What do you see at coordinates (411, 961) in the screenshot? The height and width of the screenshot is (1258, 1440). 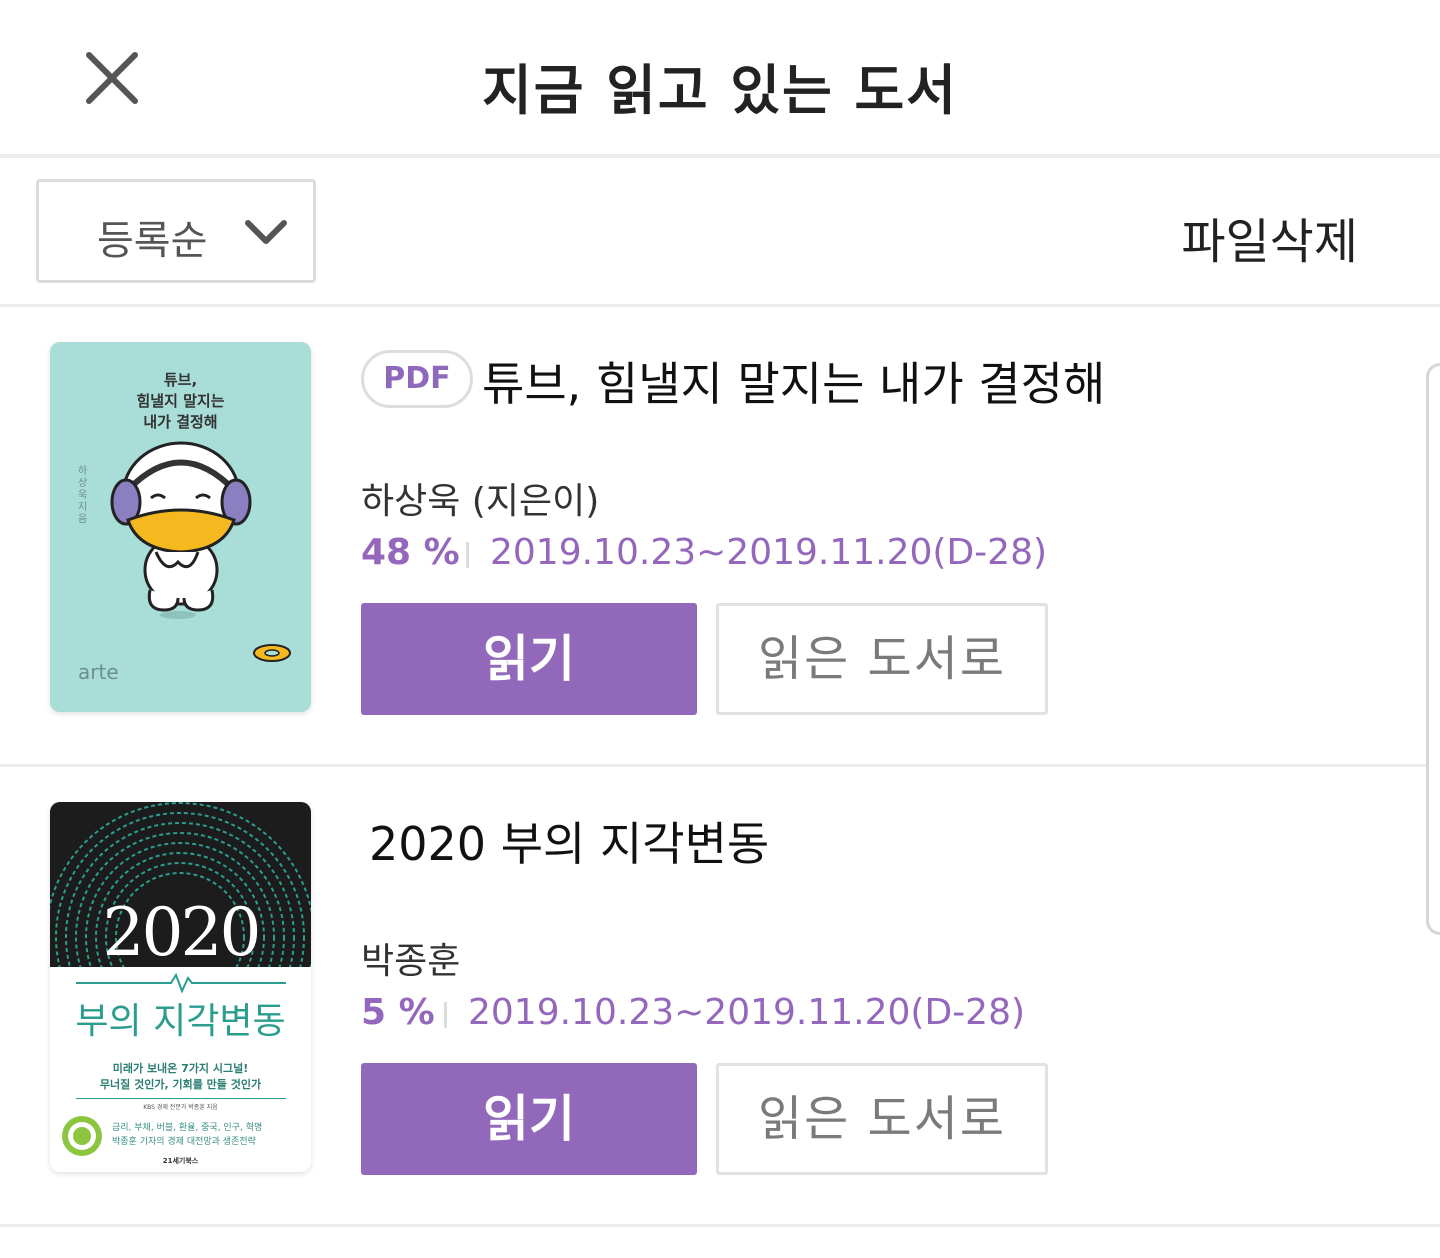 I see `book-author: 박종훈` at bounding box center [411, 961].